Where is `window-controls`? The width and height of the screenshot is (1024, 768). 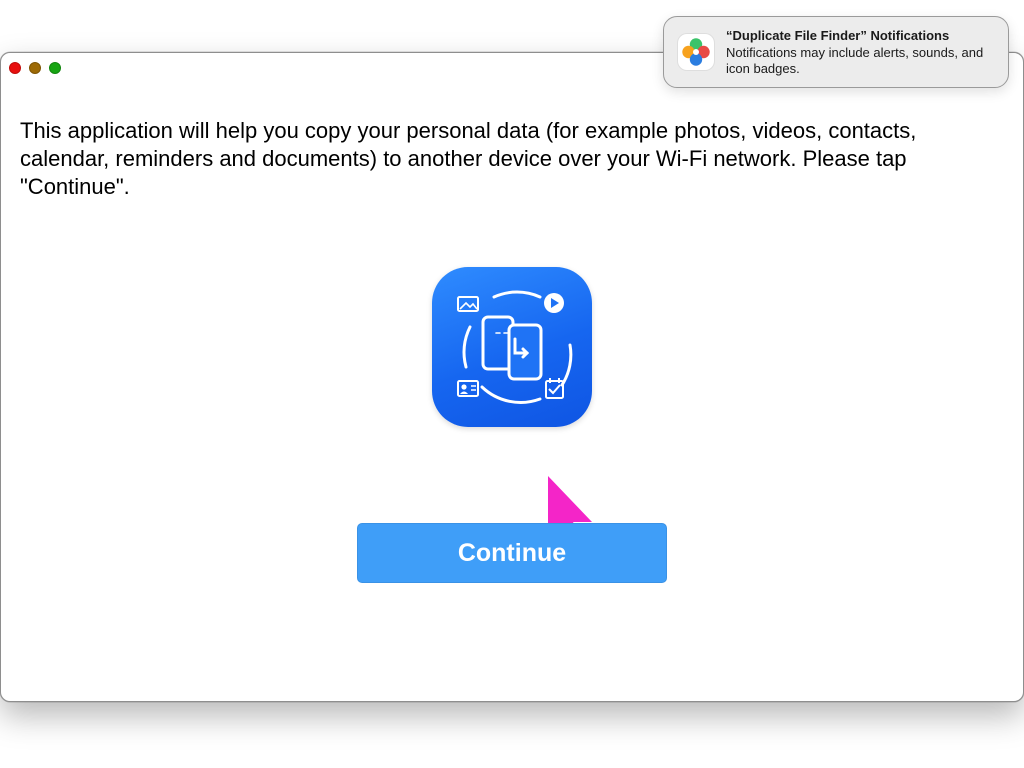
window-controls is located at coordinates (35, 68).